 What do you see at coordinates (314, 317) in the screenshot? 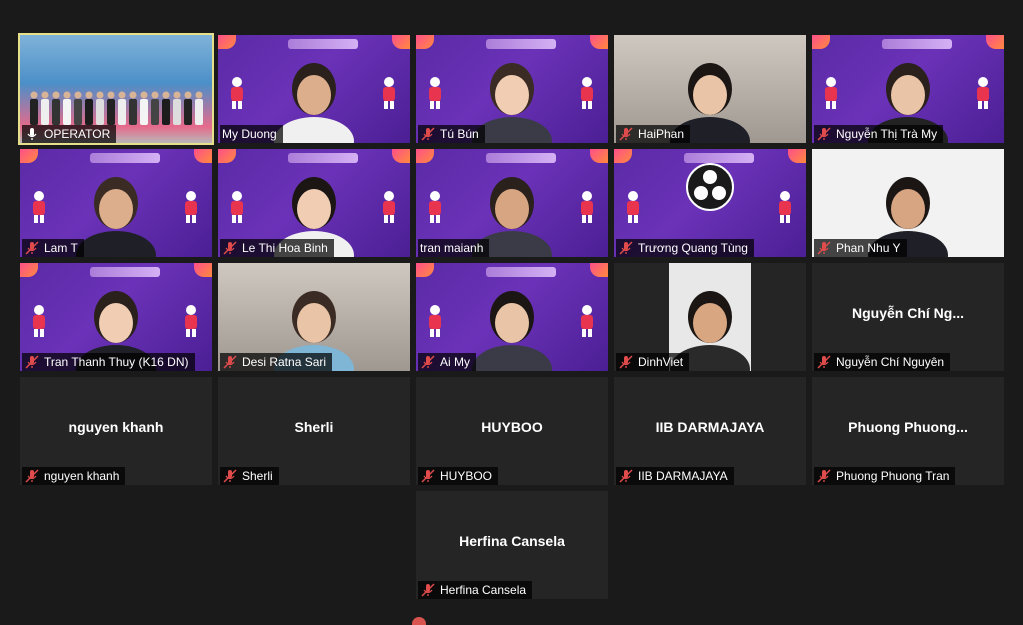
I see `participant-tile: Desi Ratna Sari` at bounding box center [314, 317].